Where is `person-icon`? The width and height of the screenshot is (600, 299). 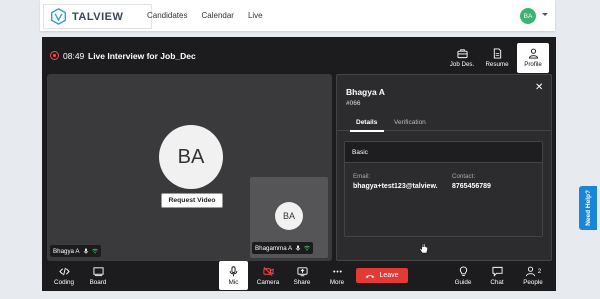 person-icon is located at coordinates (533, 53).